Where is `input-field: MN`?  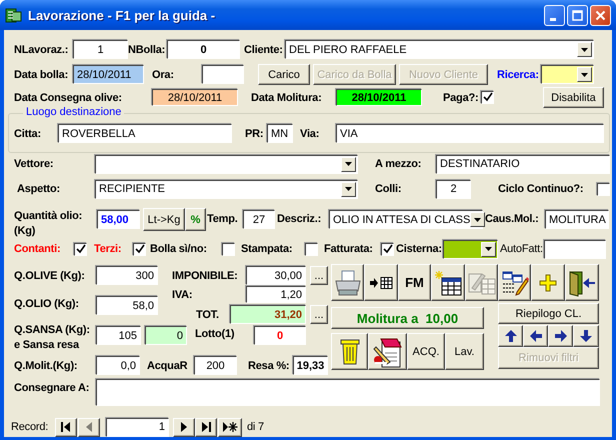 input-field: MN is located at coordinates (280, 133).